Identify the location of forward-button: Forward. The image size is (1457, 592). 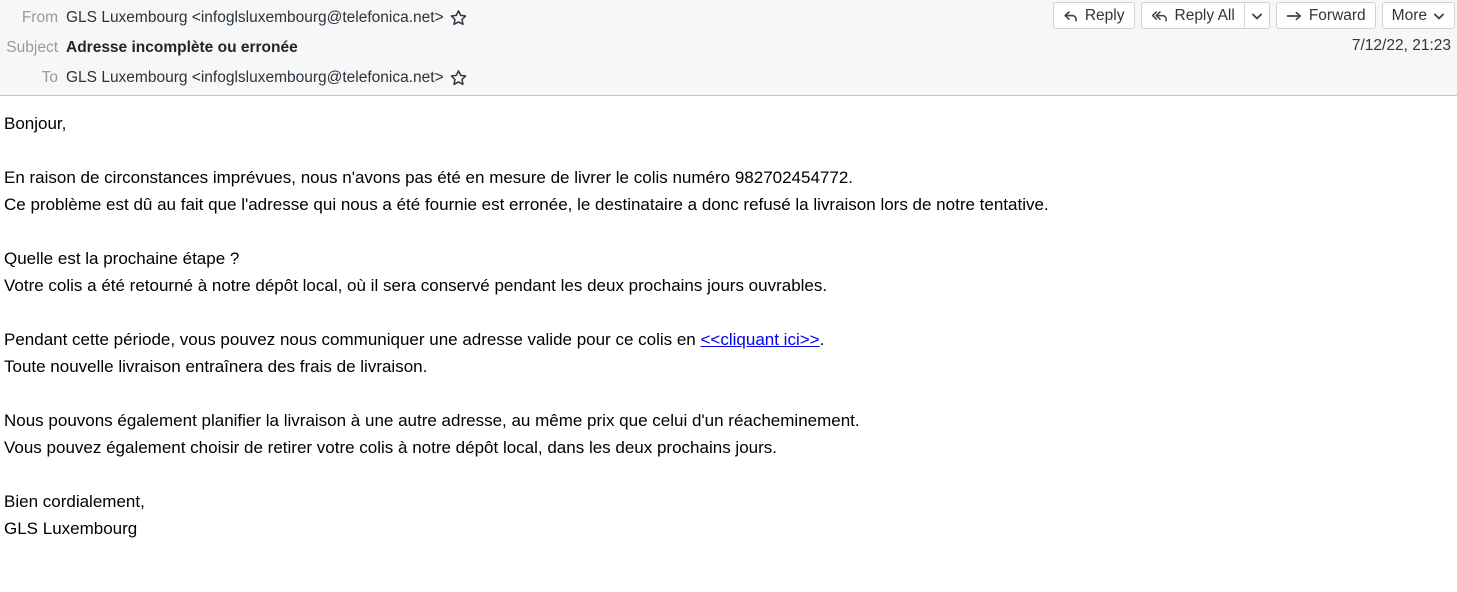
(1325, 15).